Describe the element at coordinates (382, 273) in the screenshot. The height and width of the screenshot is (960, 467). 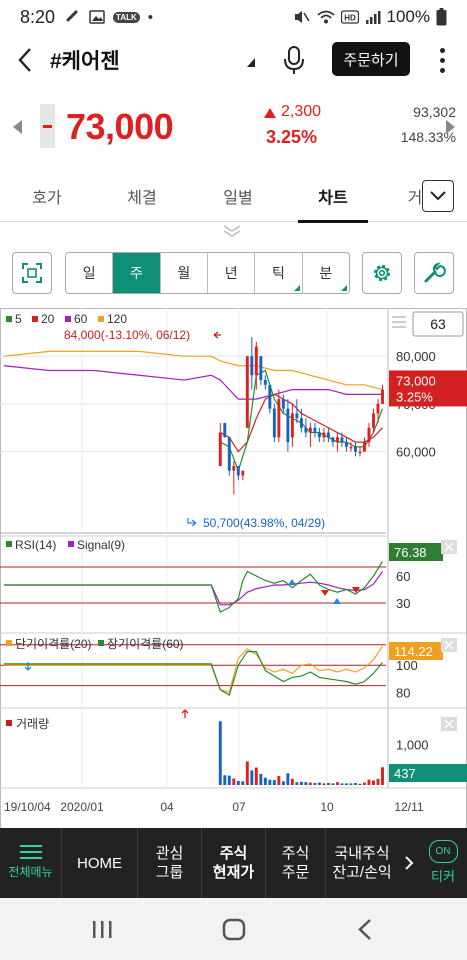
I see `chart-settings-button` at that location.